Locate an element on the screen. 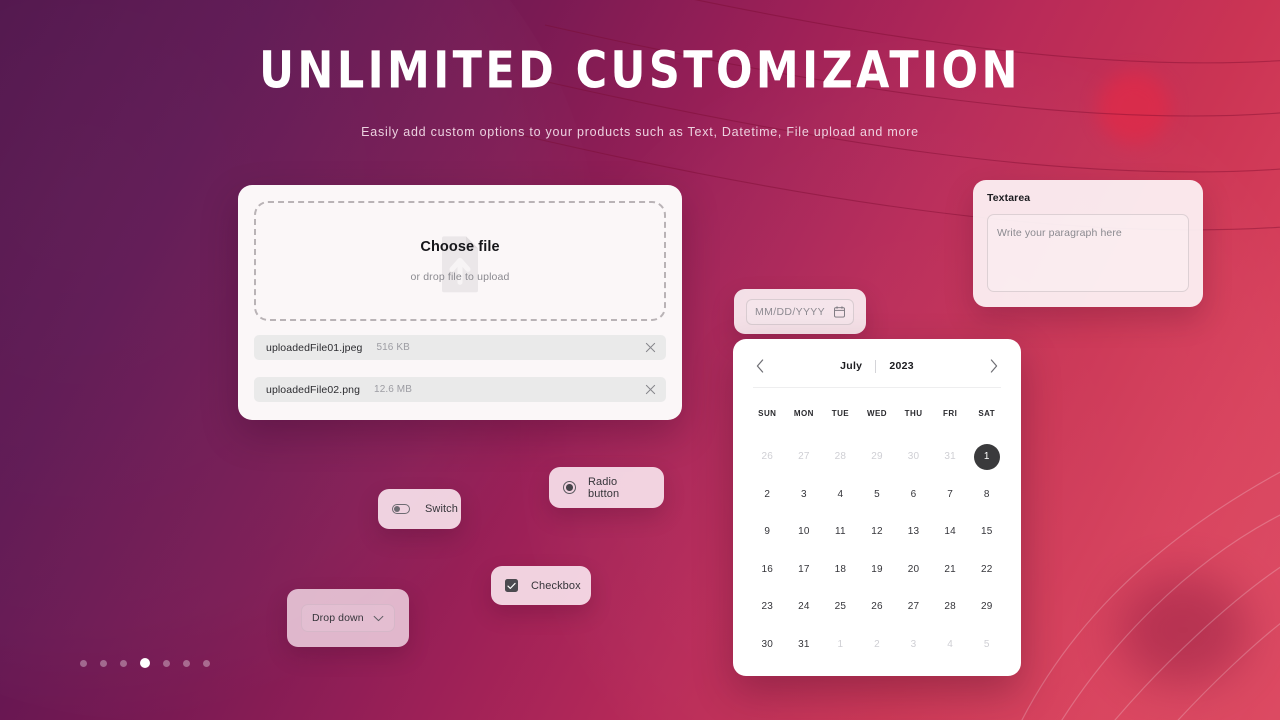 The width and height of the screenshot is (1280, 720). calendar-next-button is located at coordinates (994, 366).